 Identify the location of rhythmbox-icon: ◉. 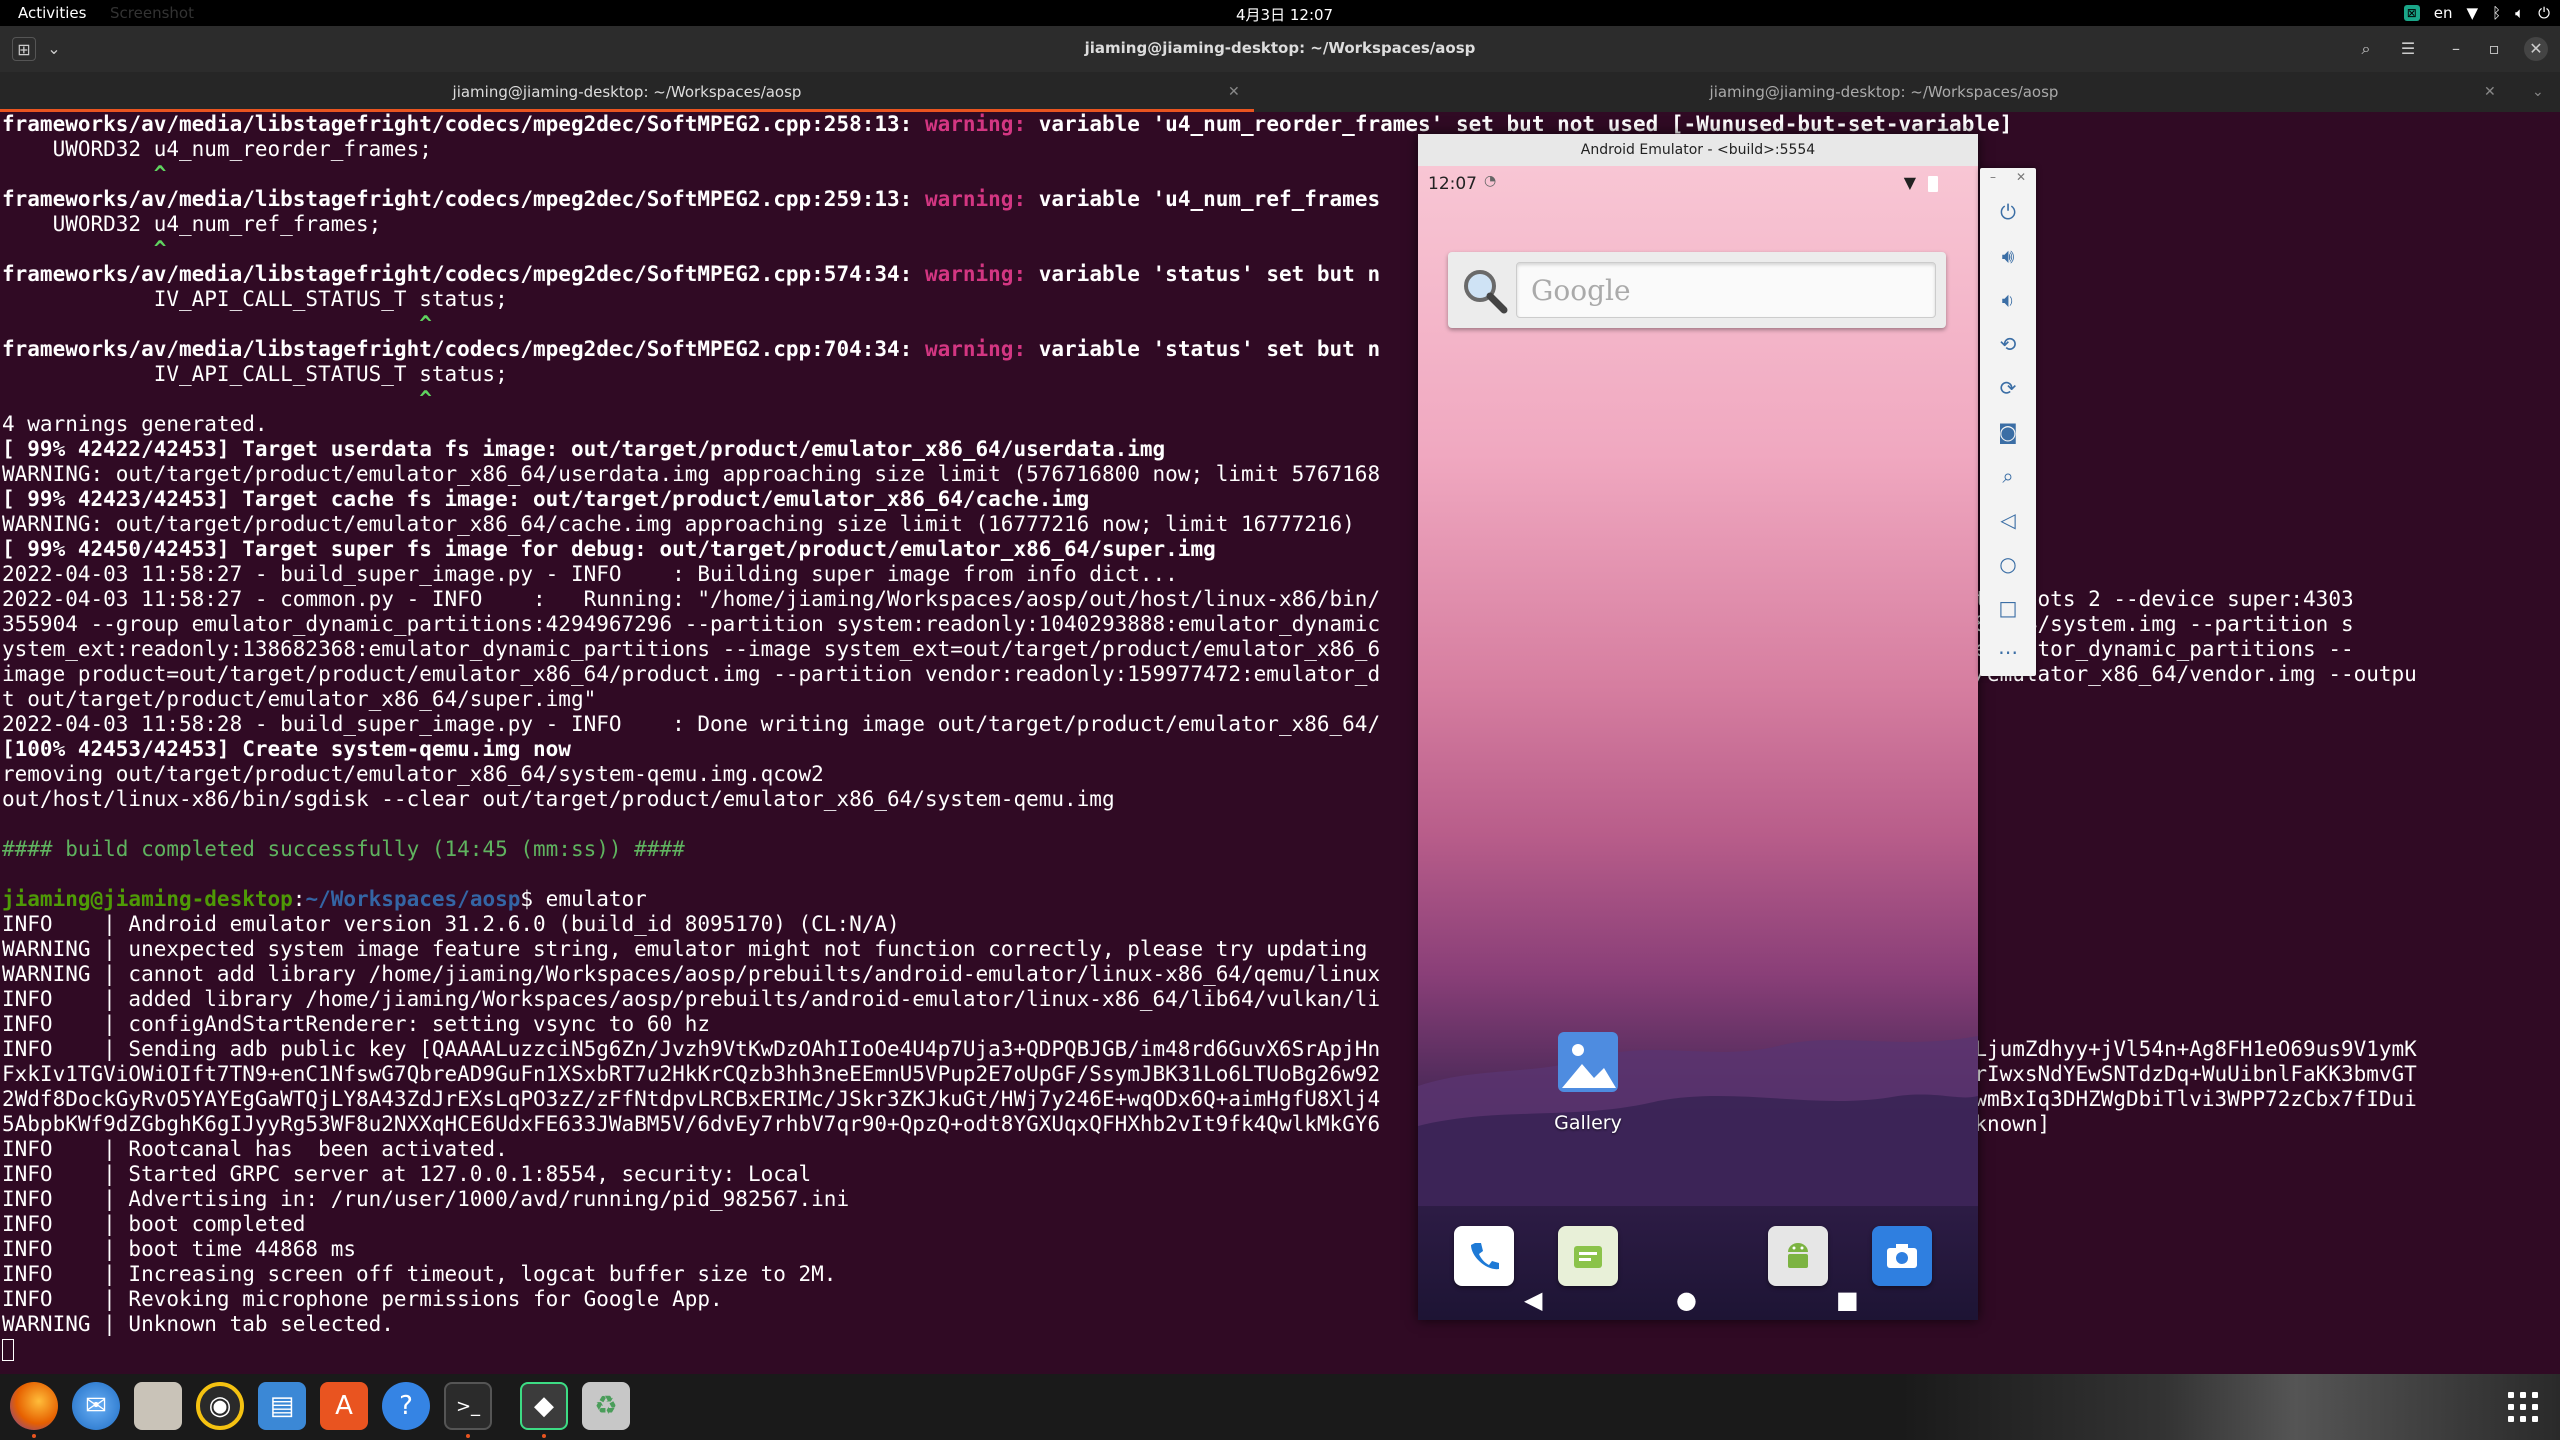
(220, 1406).